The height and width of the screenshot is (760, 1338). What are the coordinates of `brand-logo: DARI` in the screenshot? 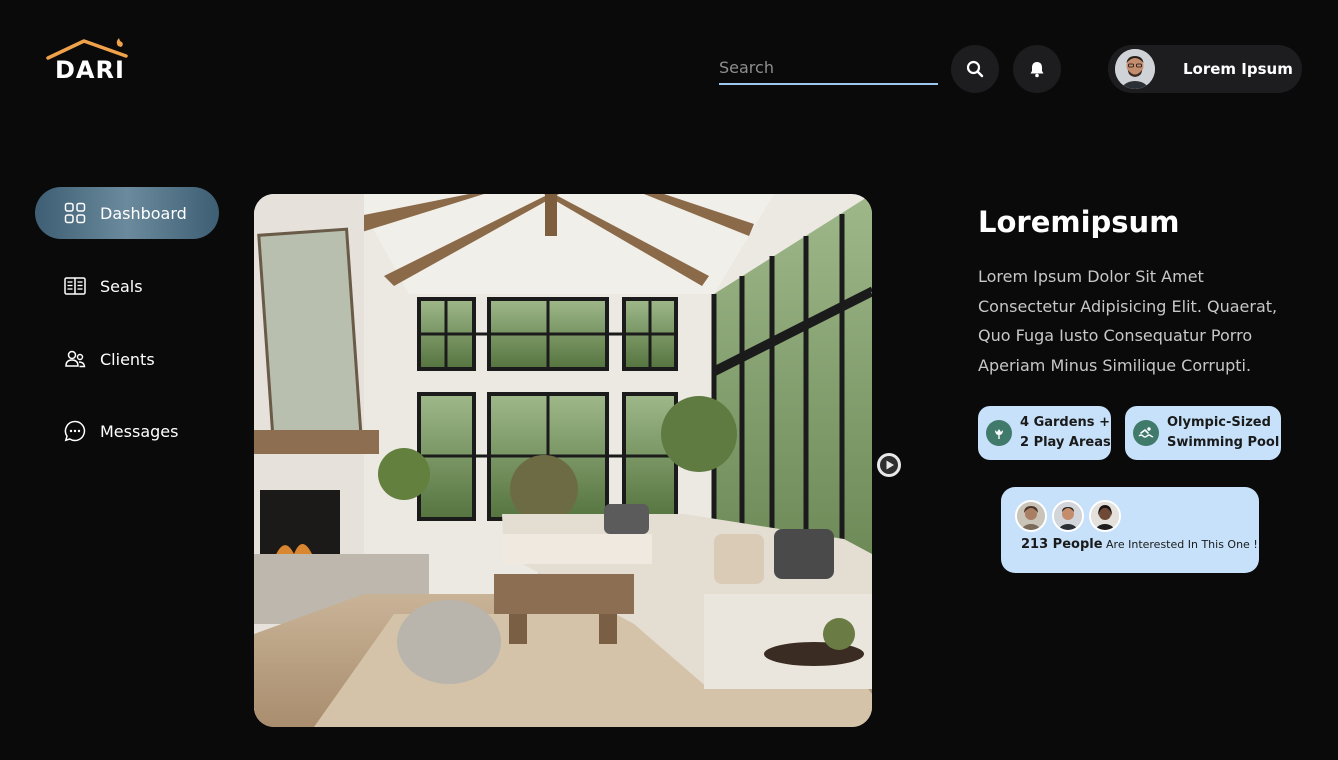 It's located at (88, 61).